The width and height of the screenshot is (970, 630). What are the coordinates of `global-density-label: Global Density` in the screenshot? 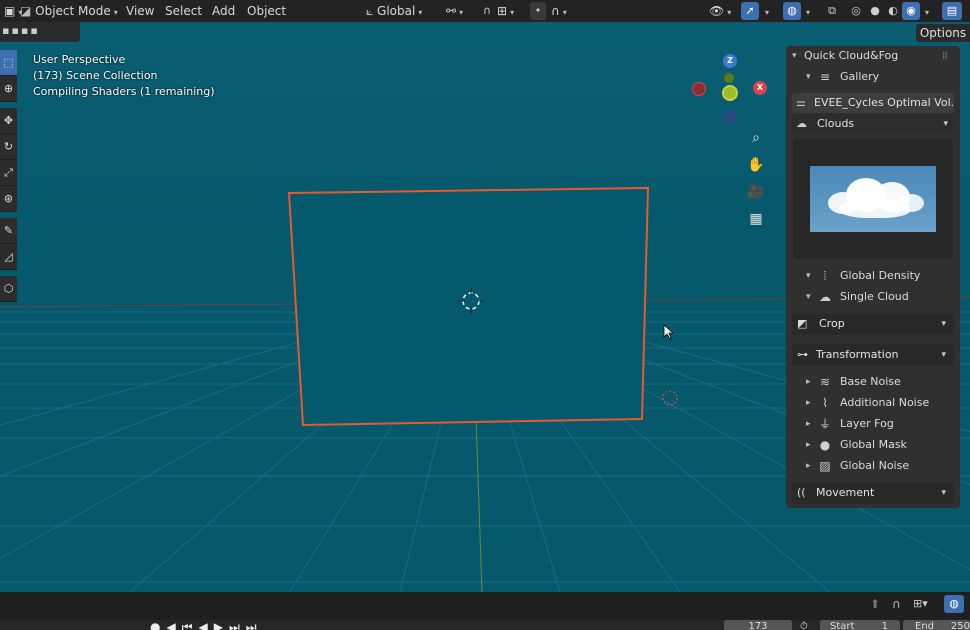 It's located at (880, 275).